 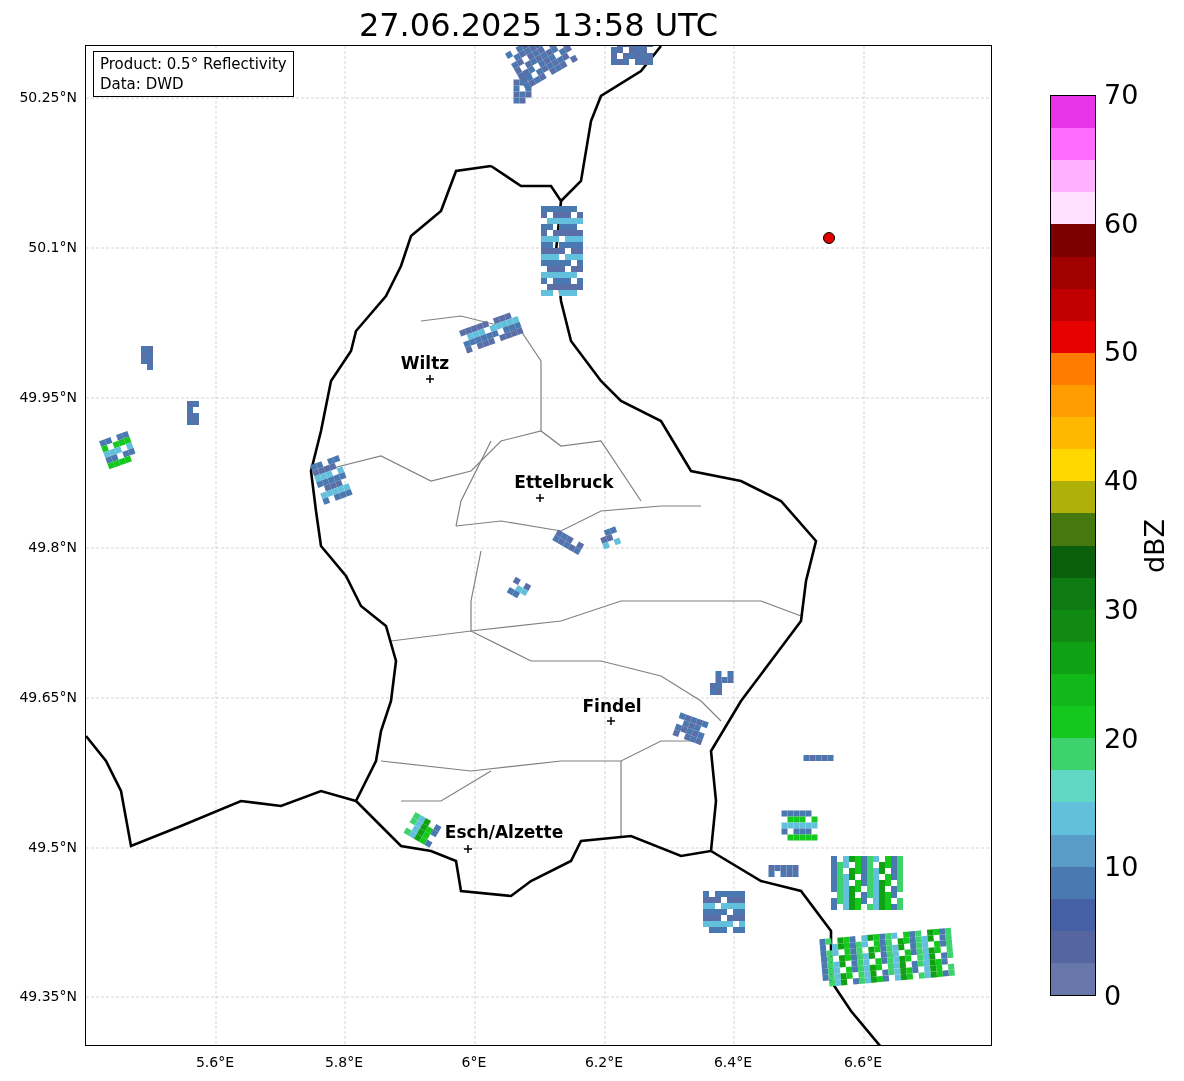 I want to click on y-tick-label: 49.5°N, so click(x=52, y=847).